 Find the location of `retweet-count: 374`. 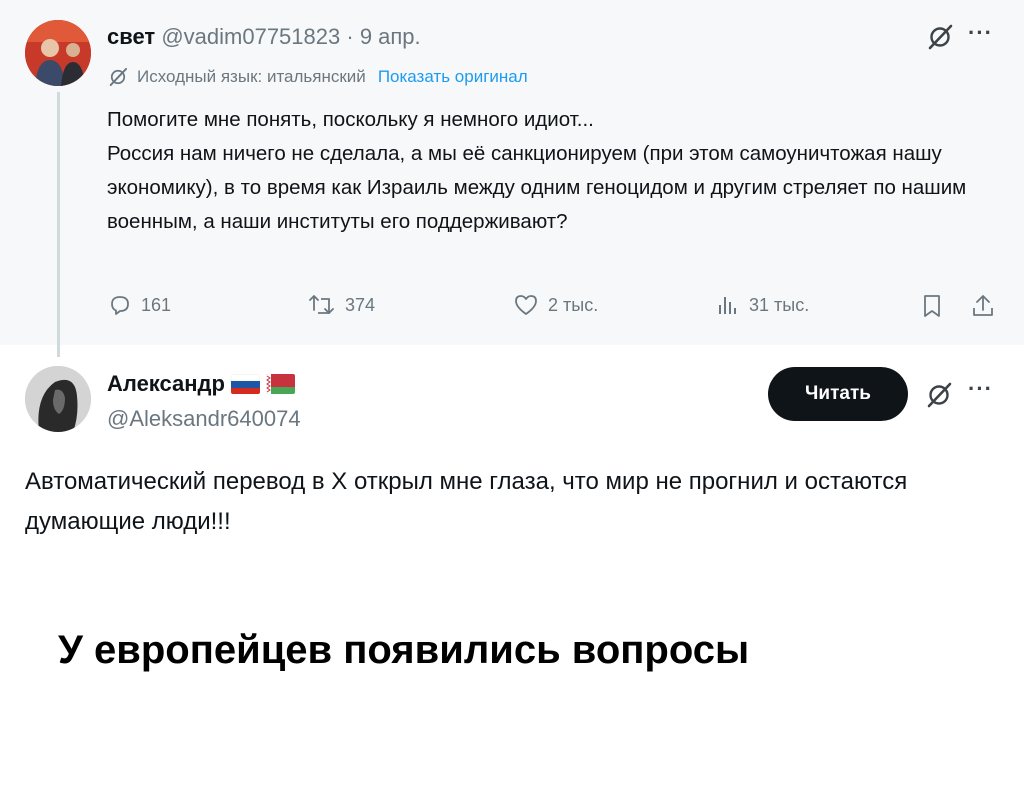

retweet-count: 374 is located at coordinates (360, 304).